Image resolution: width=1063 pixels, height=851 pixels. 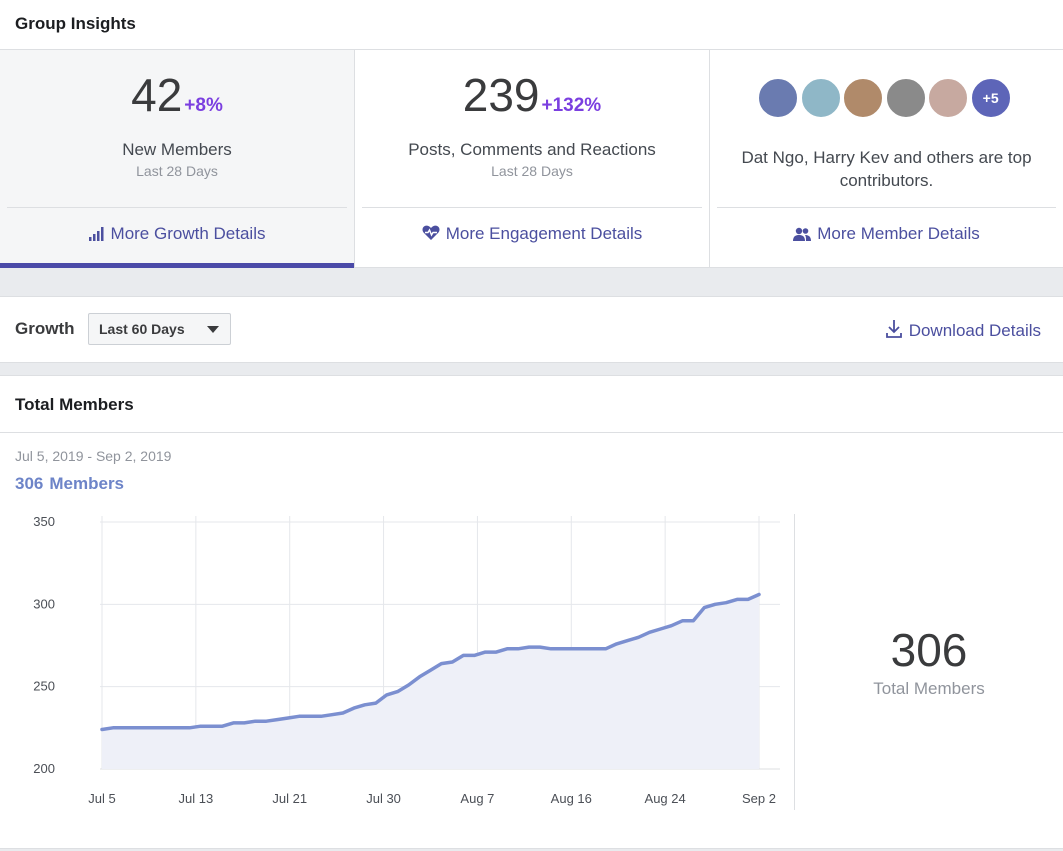 I want to click on engagement-period: Last 28 Days, so click(x=532, y=171).